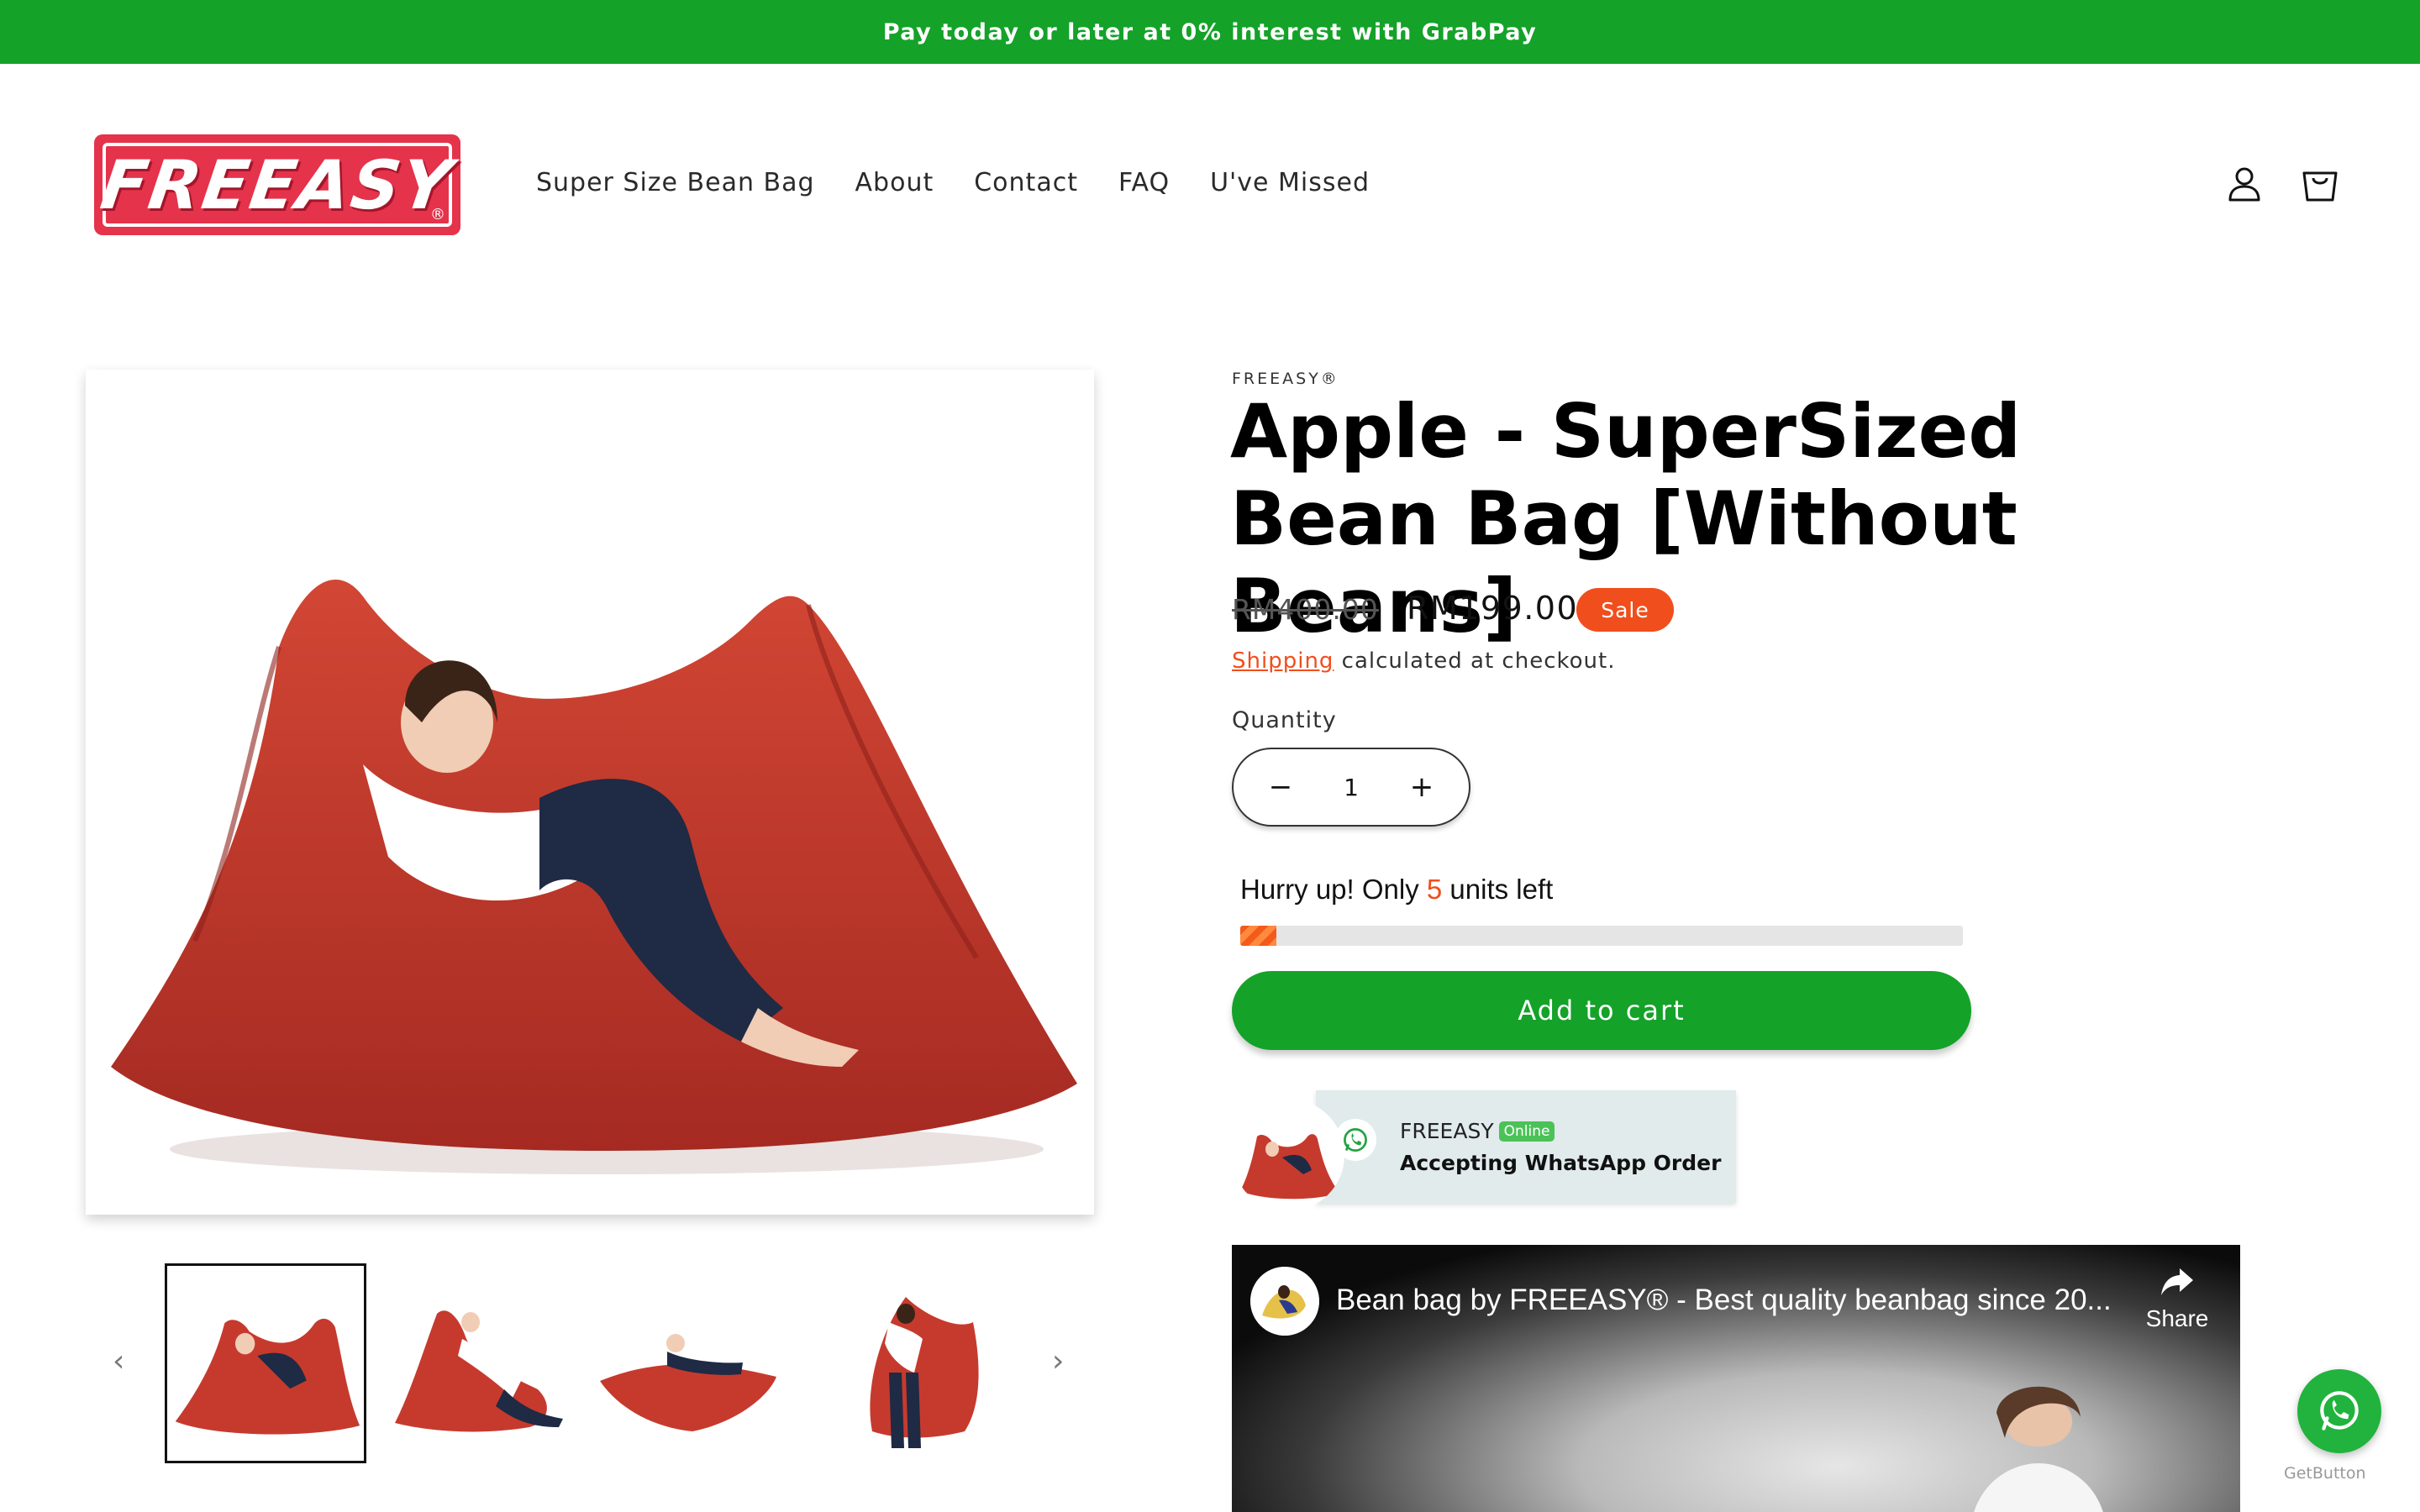 The height and width of the screenshot is (1512, 2420). Describe the element at coordinates (1527, 1131) in the screenshot. I see `online-badge: Online` at that location.